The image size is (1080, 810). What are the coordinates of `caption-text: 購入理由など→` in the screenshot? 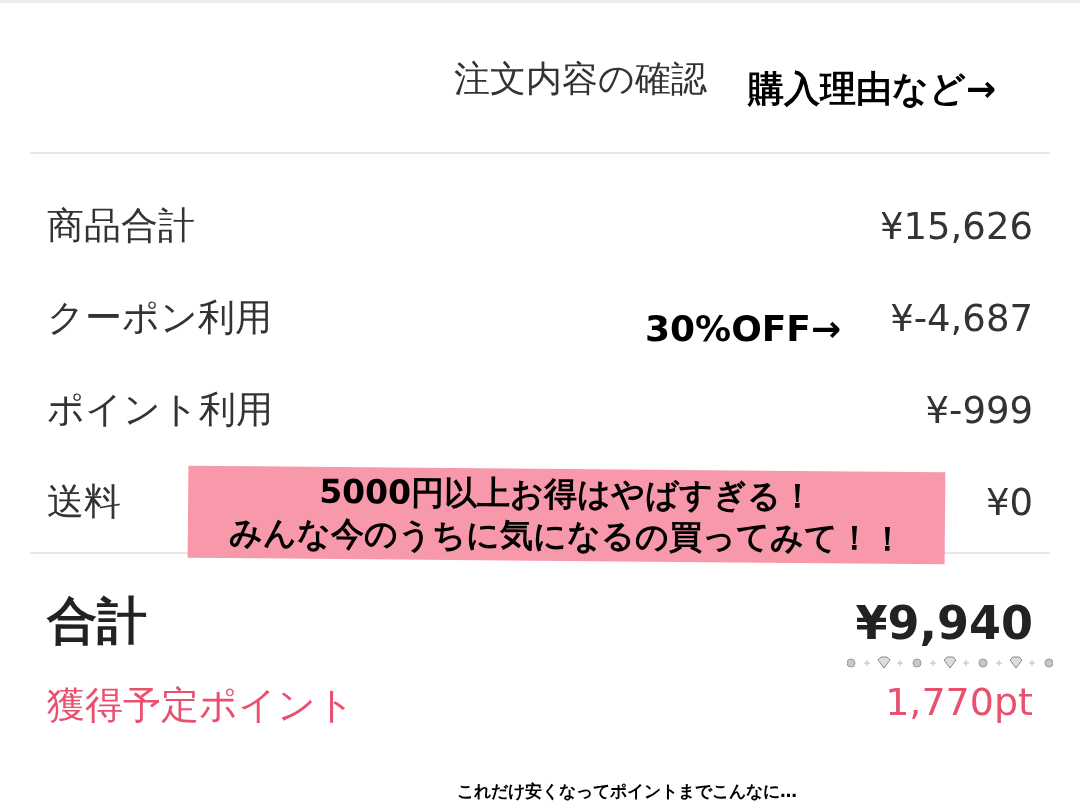 It's located at (872, 89).